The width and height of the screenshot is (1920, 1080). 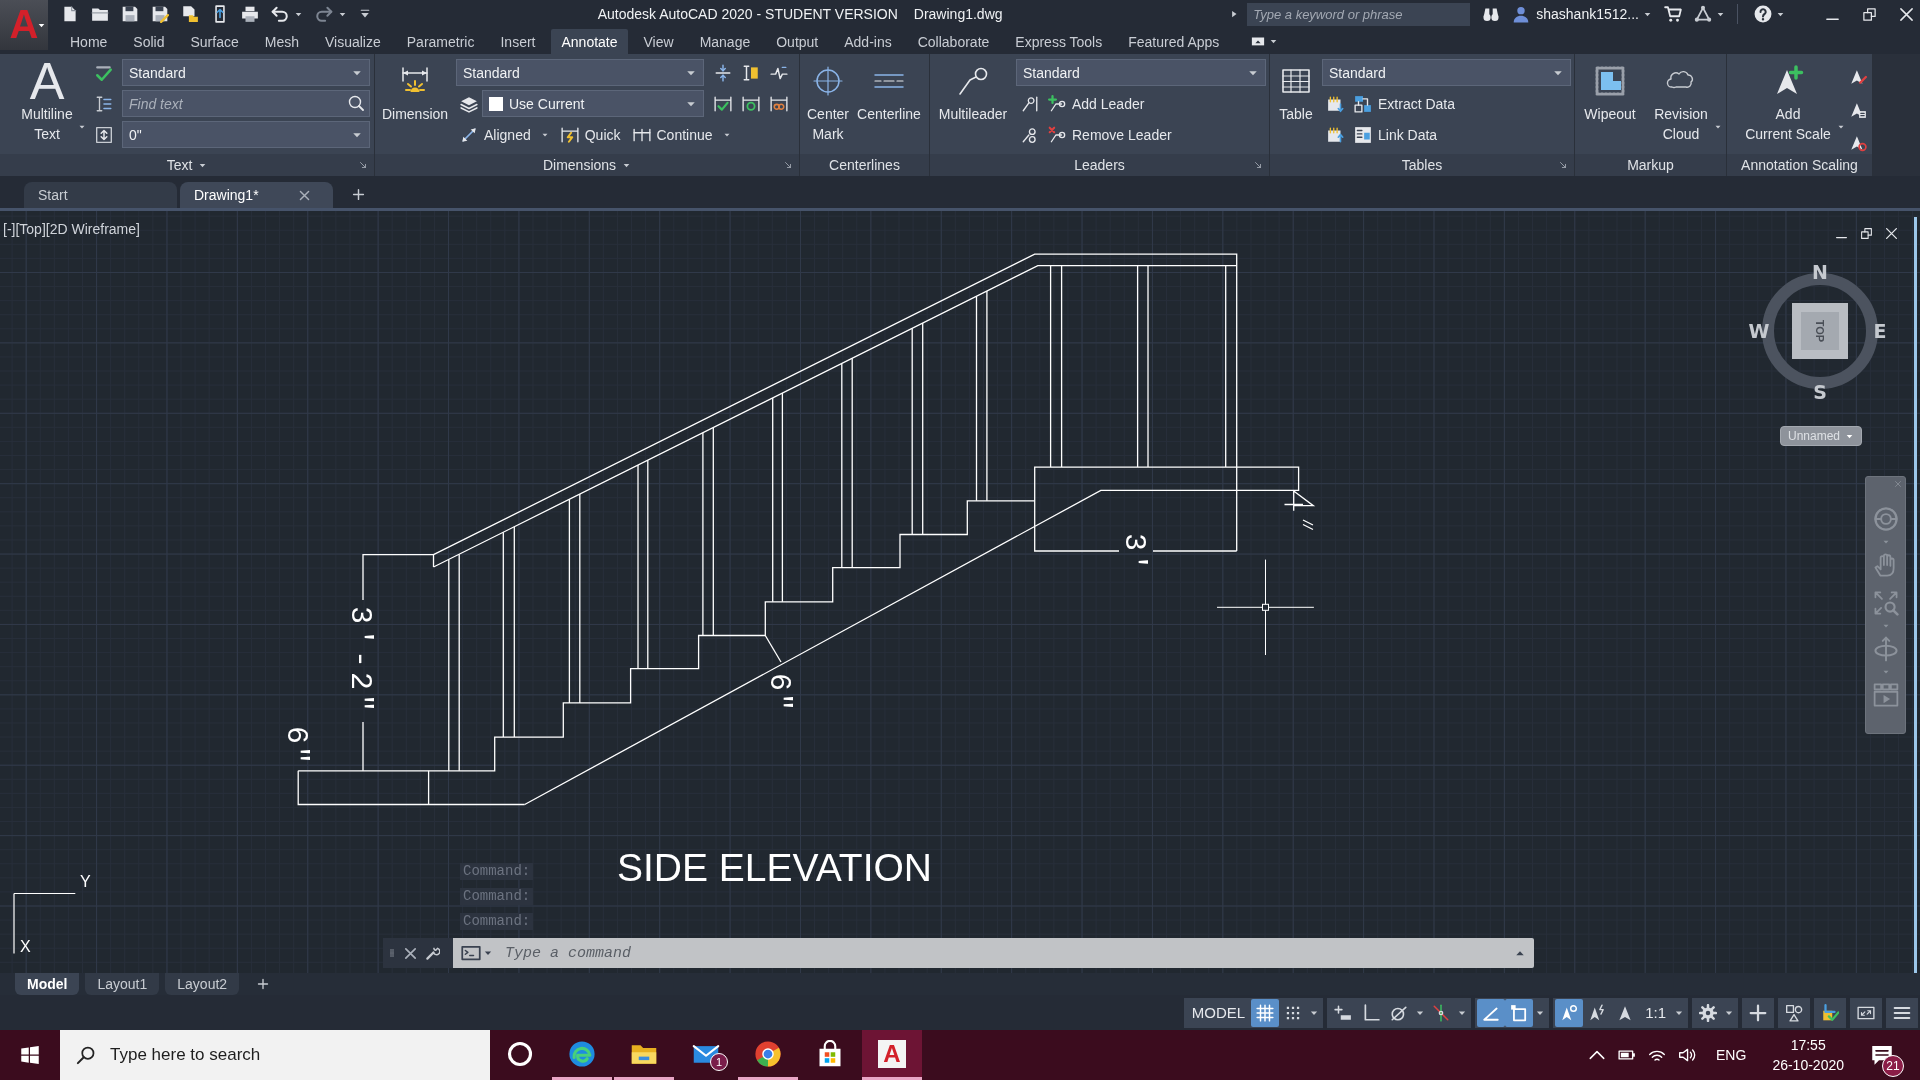 I want to click on boxed-arrows-icon, so click(x=104, y=134).